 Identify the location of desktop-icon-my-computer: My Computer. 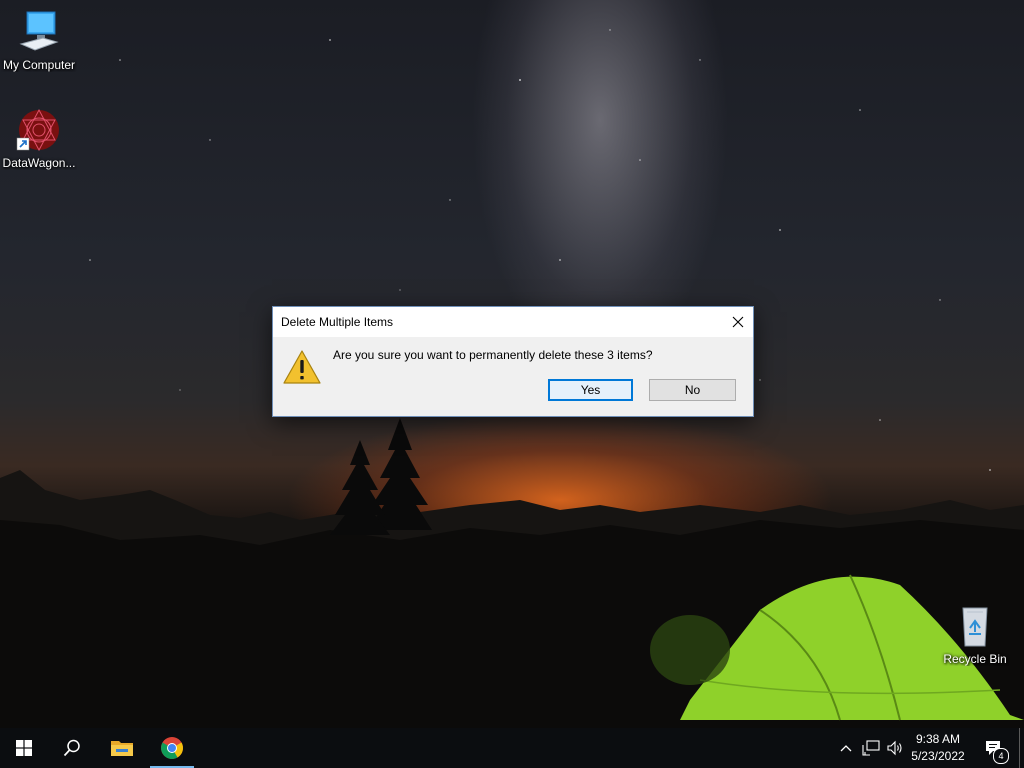
(39, 40).